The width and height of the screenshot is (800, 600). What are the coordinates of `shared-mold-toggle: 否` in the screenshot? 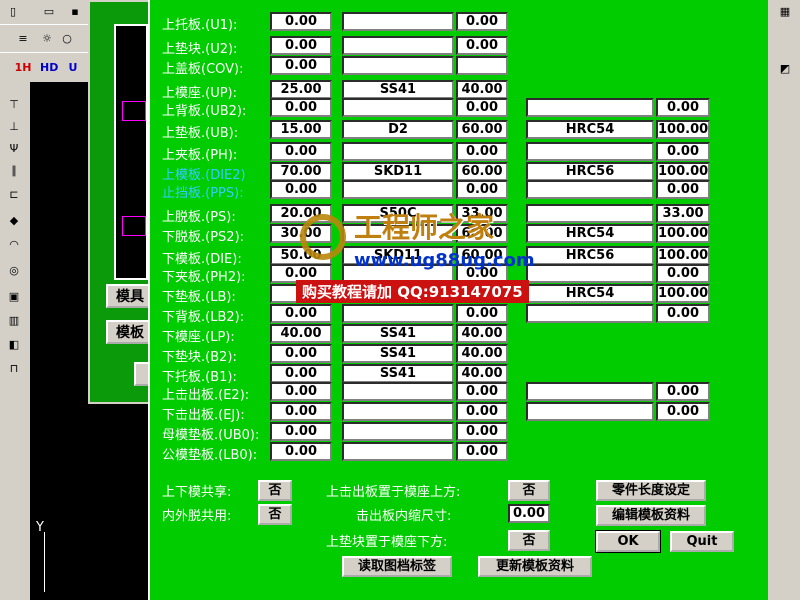 It's located at (275, 490).